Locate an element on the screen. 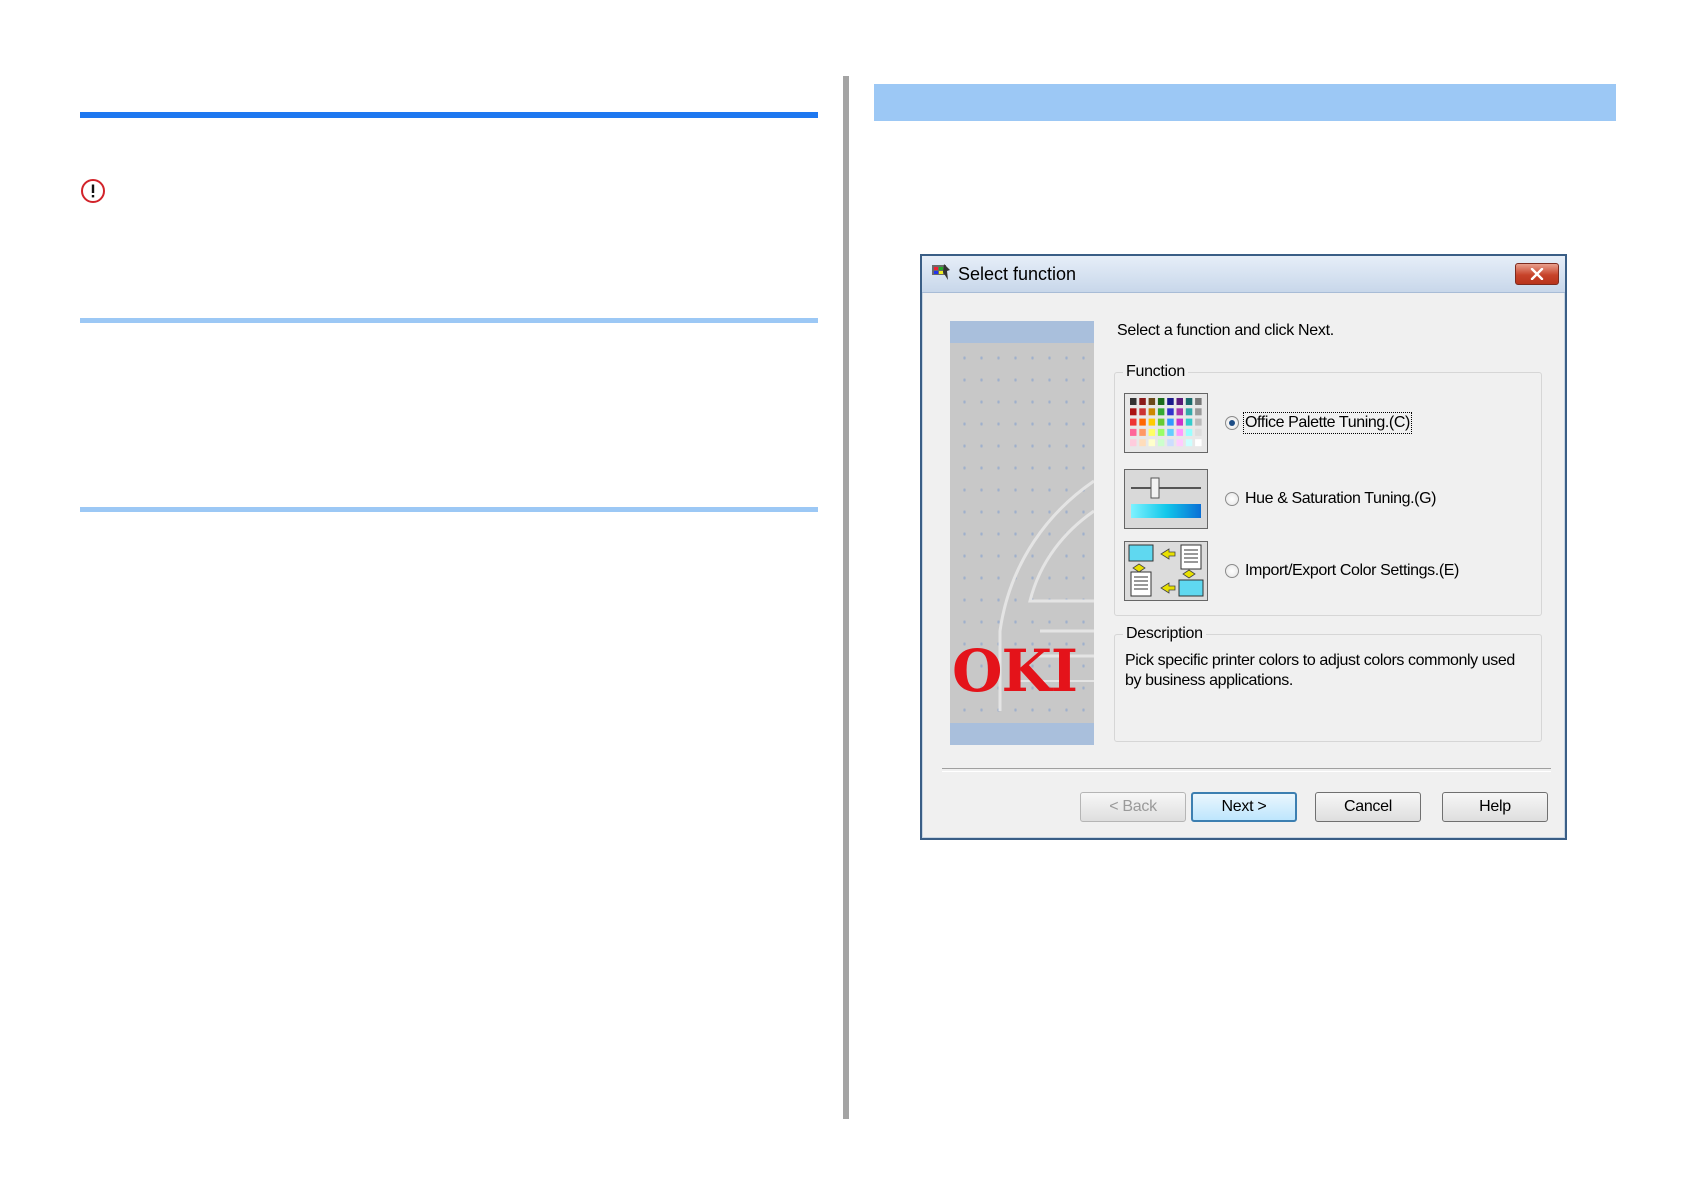 The width and height of the screenshot is (1684, 1190). oki-side-banner: OKI is located at coordinates (1022, 533).